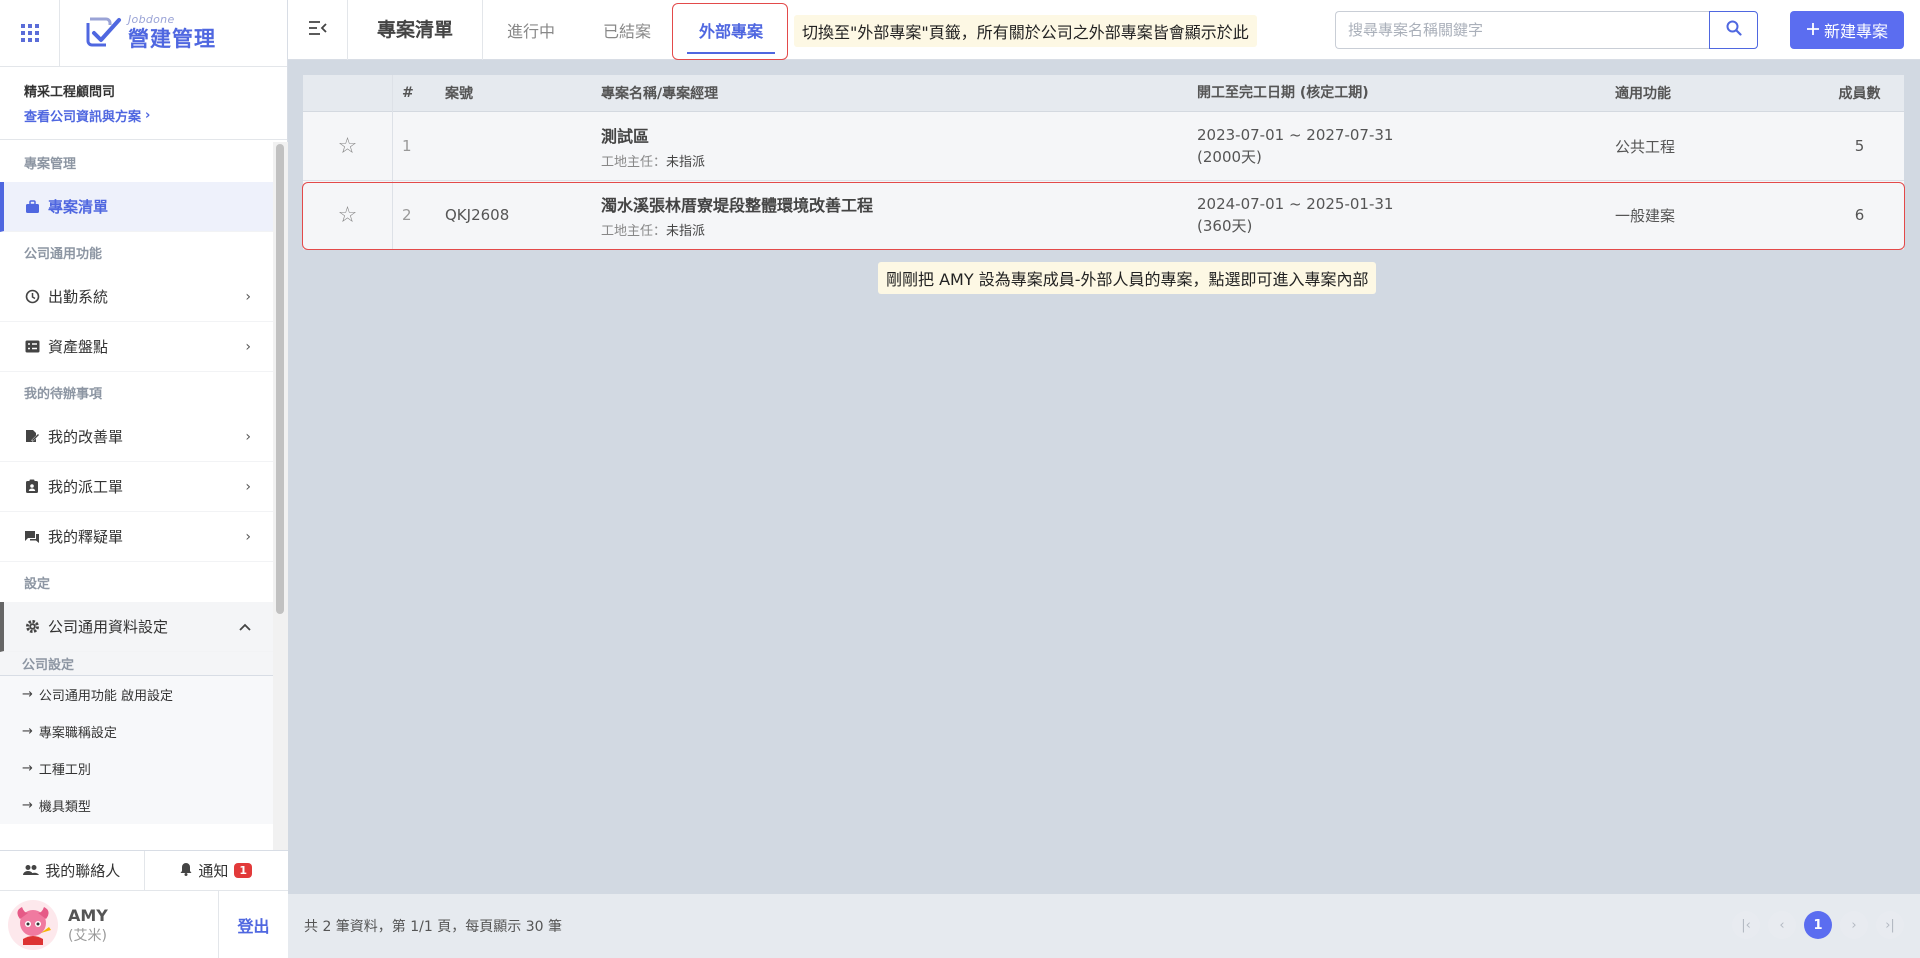  Describe the element at coordinates (1295, 204) in the screenshot. I see `row-date-range: 2024-07-01 ~ 2025-01-31` at that location.